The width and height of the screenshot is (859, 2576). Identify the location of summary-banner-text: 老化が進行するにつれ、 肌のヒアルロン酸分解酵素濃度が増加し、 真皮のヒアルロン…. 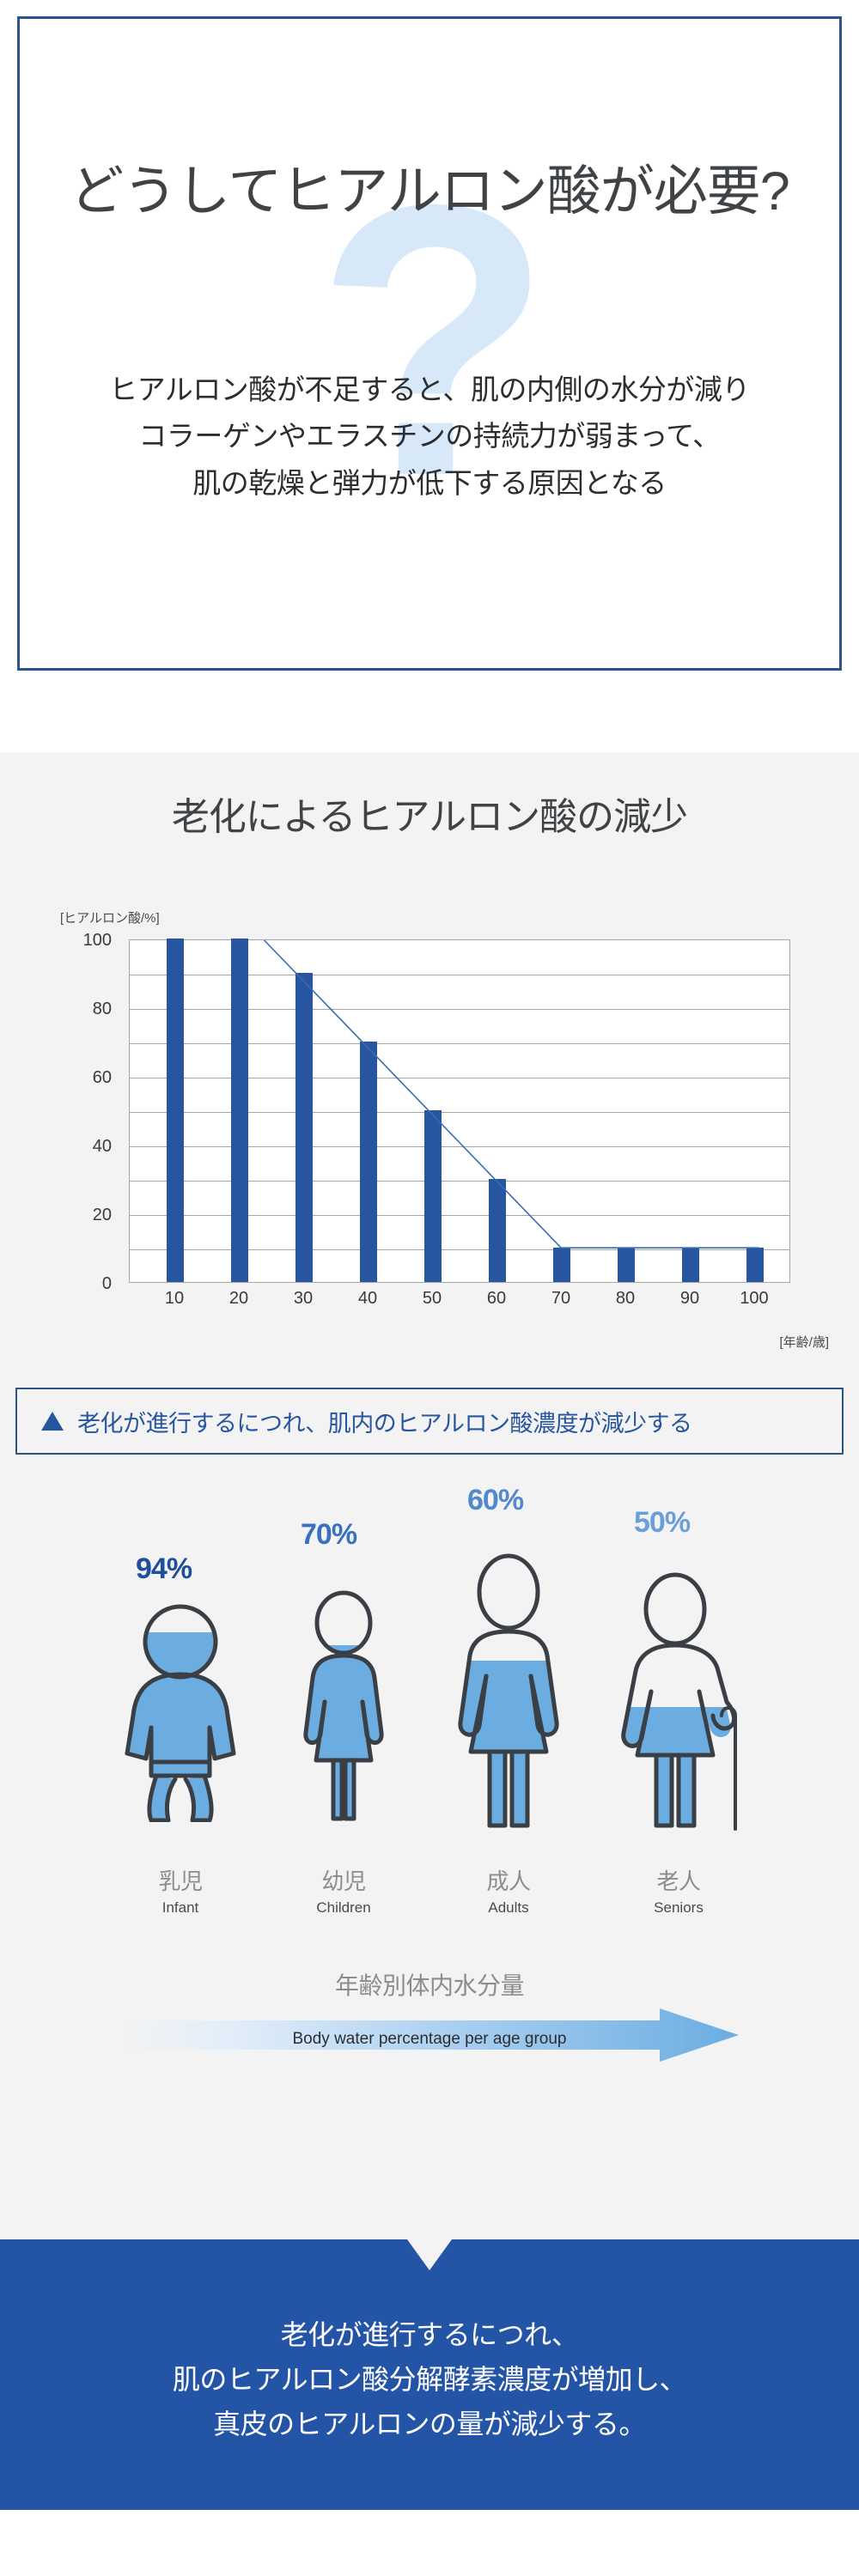
(430, 2379).